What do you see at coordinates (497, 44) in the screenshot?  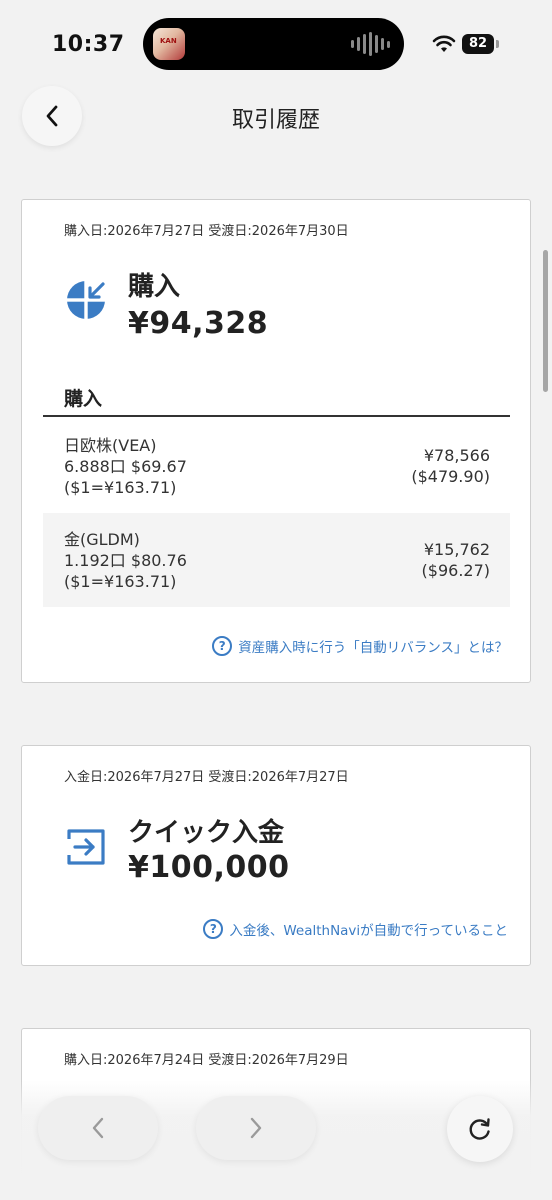 I see `battery-tip` at bounding box center [497, 44].